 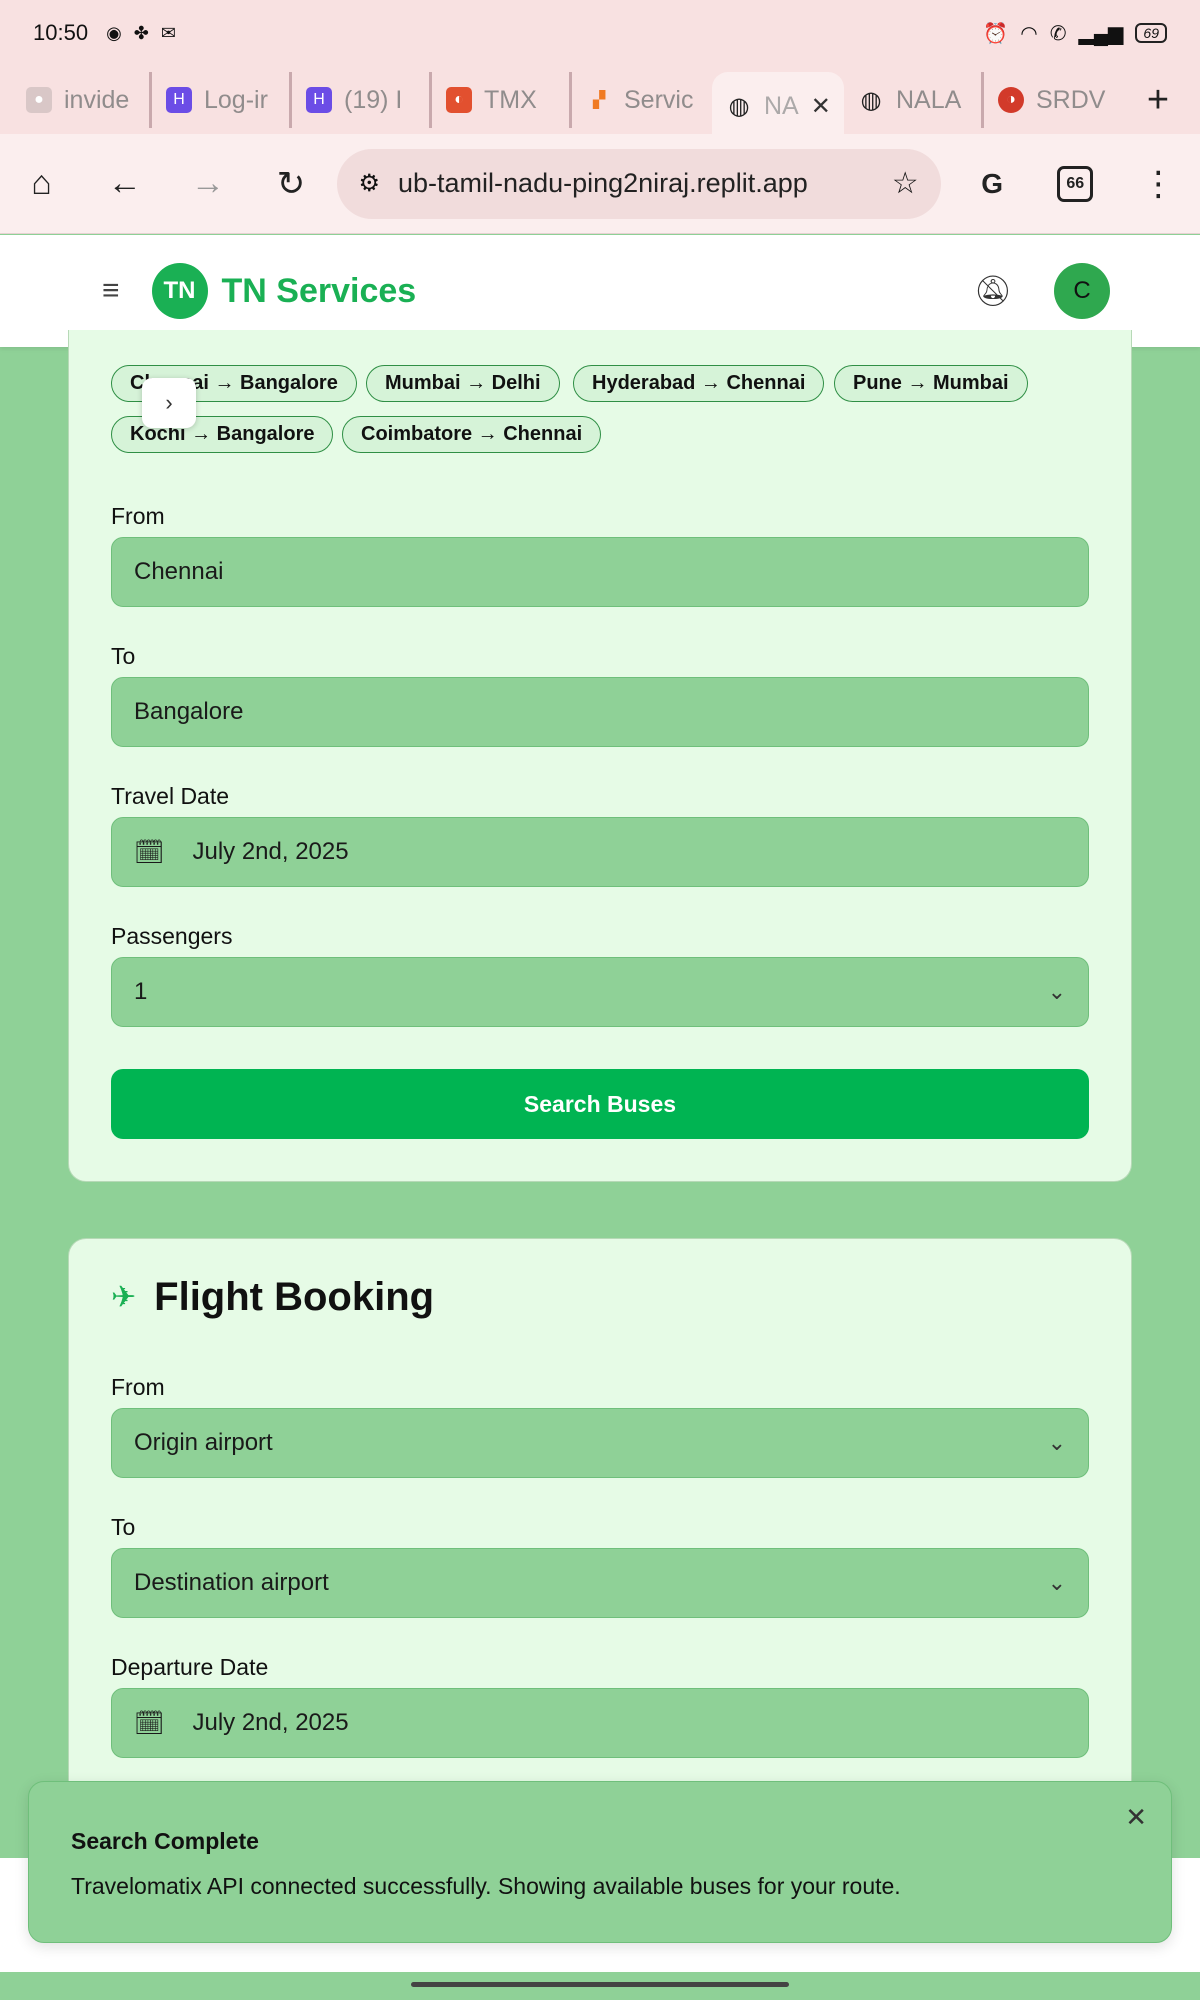 What do you see at coordinates (472, 434) in the screenshot?
I see `route-chip: Coimbatore → Chennai` at bounding box center [472, 434].